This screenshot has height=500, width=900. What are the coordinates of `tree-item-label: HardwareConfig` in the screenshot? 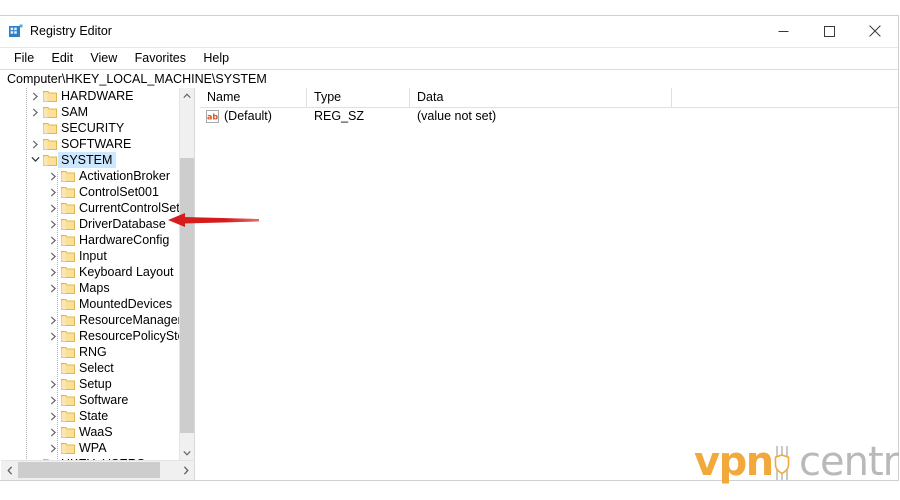 It's located at (124, 240).